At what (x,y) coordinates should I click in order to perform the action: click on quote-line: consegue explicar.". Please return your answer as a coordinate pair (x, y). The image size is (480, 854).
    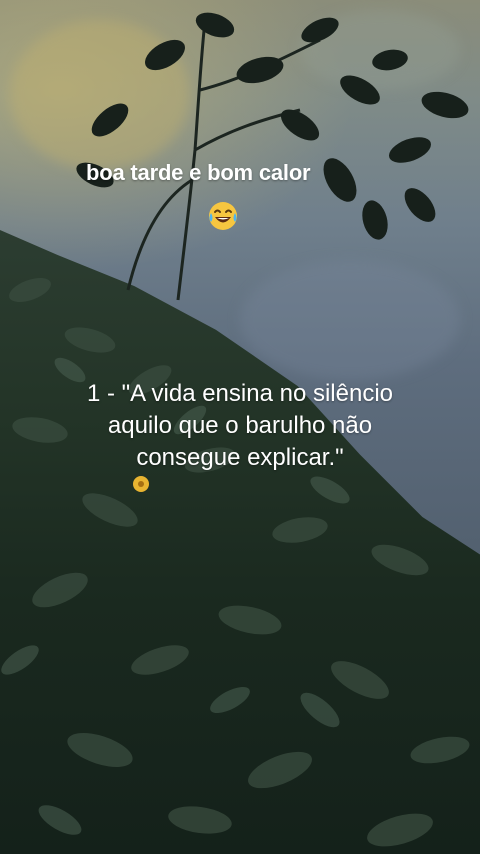
    Looking at the image, I should click on (240, 457).